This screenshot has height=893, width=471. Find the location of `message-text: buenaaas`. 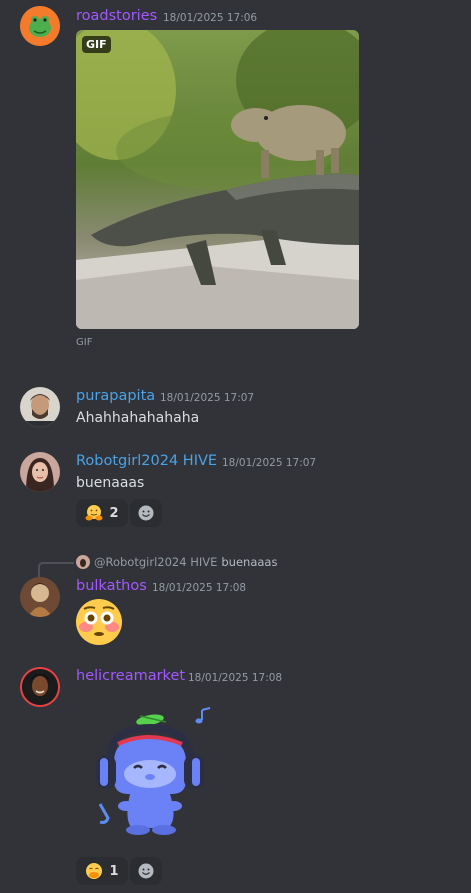

message-text: buenaaas is located at coordinates (110, 483).